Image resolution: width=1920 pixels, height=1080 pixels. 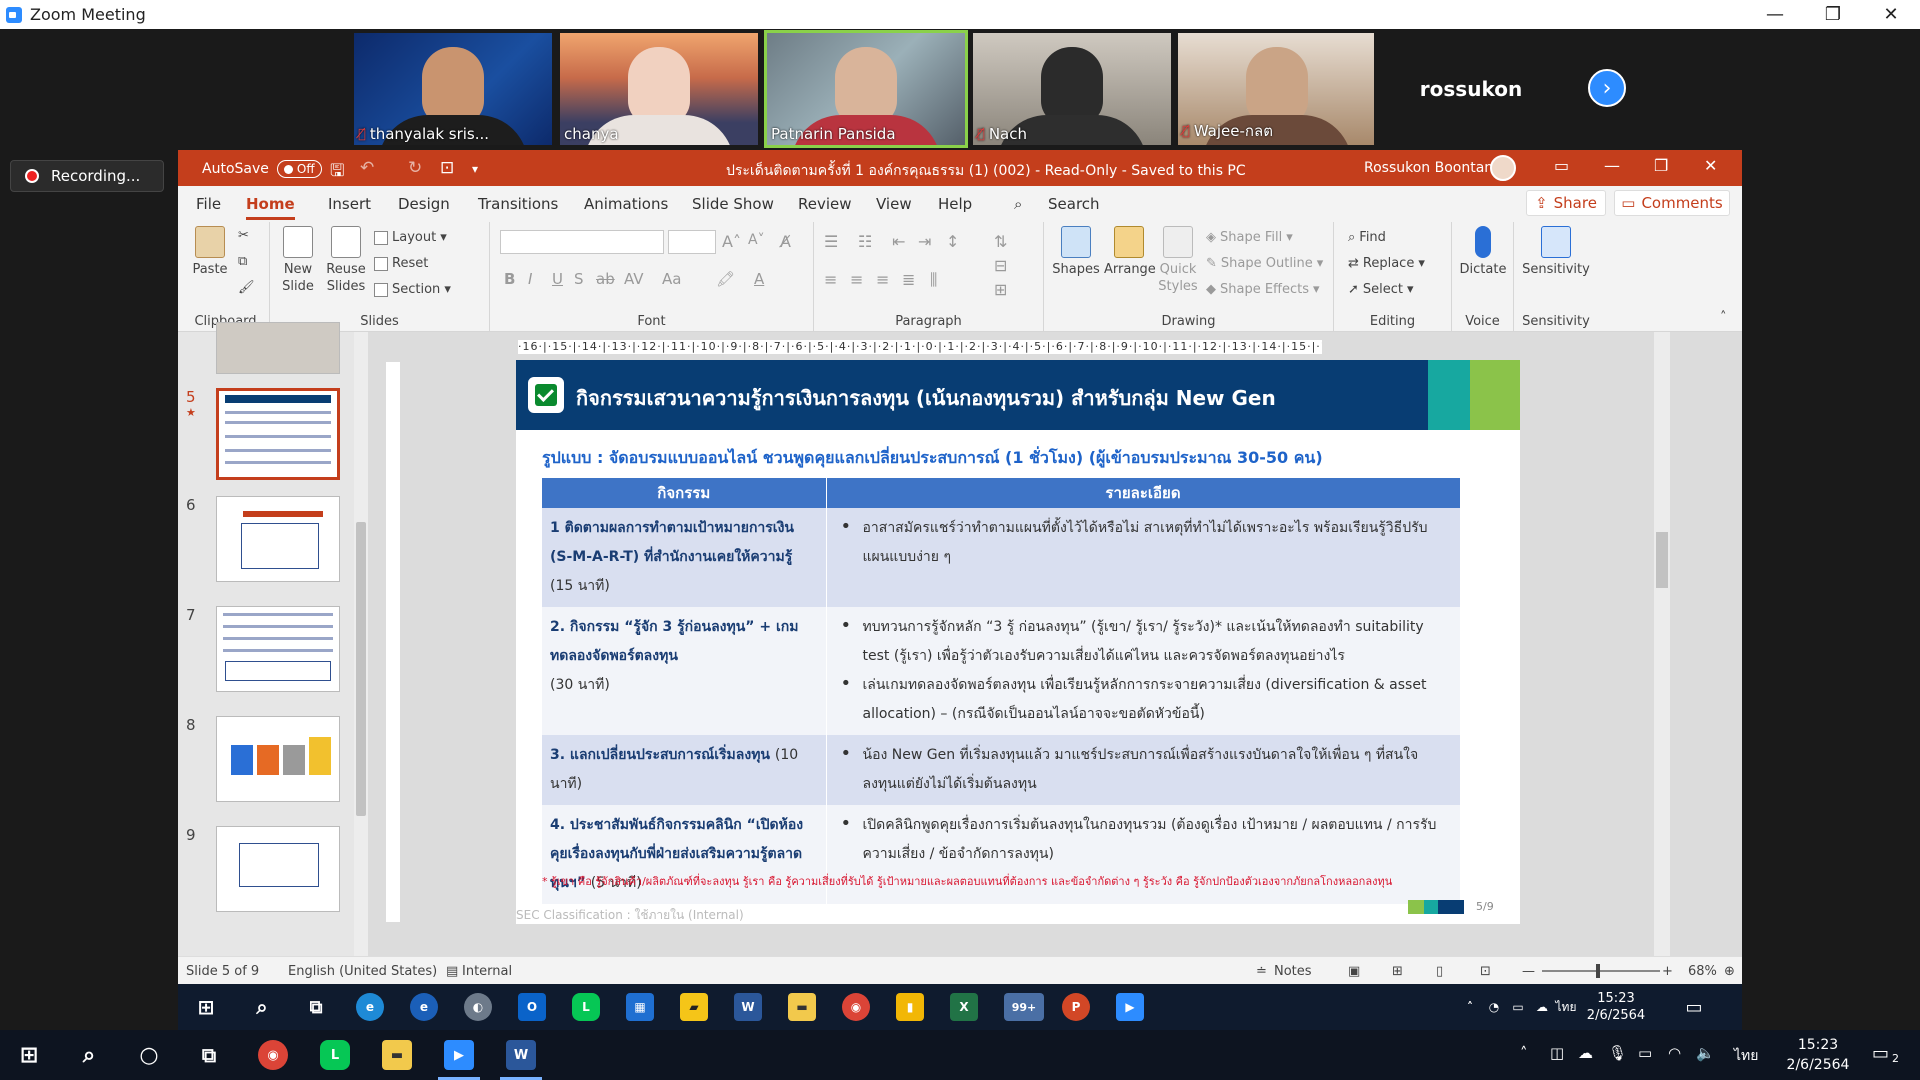 I want to click on section-button: Section ▾, so click(x=412, y=289).